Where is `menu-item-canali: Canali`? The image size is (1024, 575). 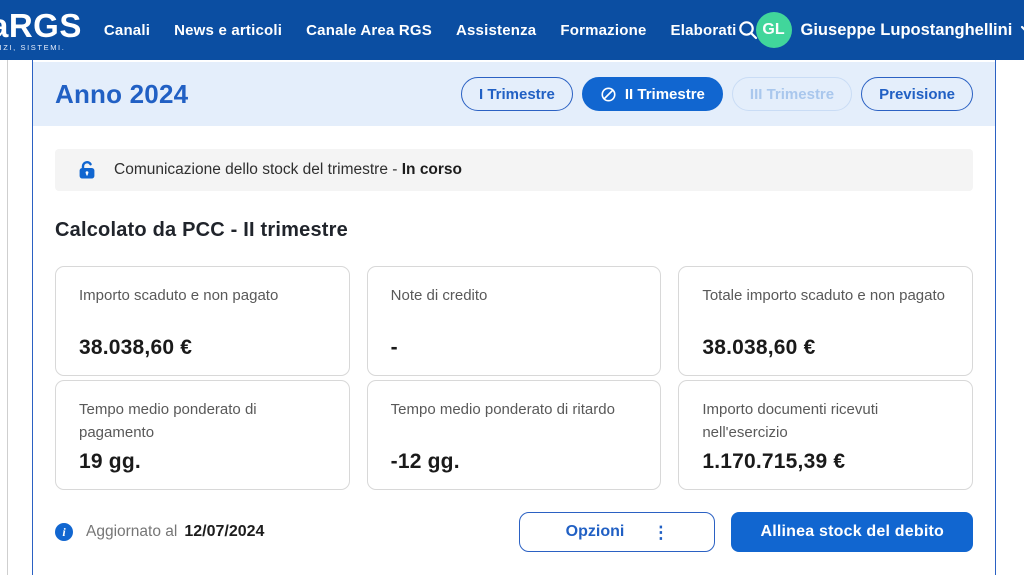 menu-item-canali: Canali is located at coordinates (127, 30).